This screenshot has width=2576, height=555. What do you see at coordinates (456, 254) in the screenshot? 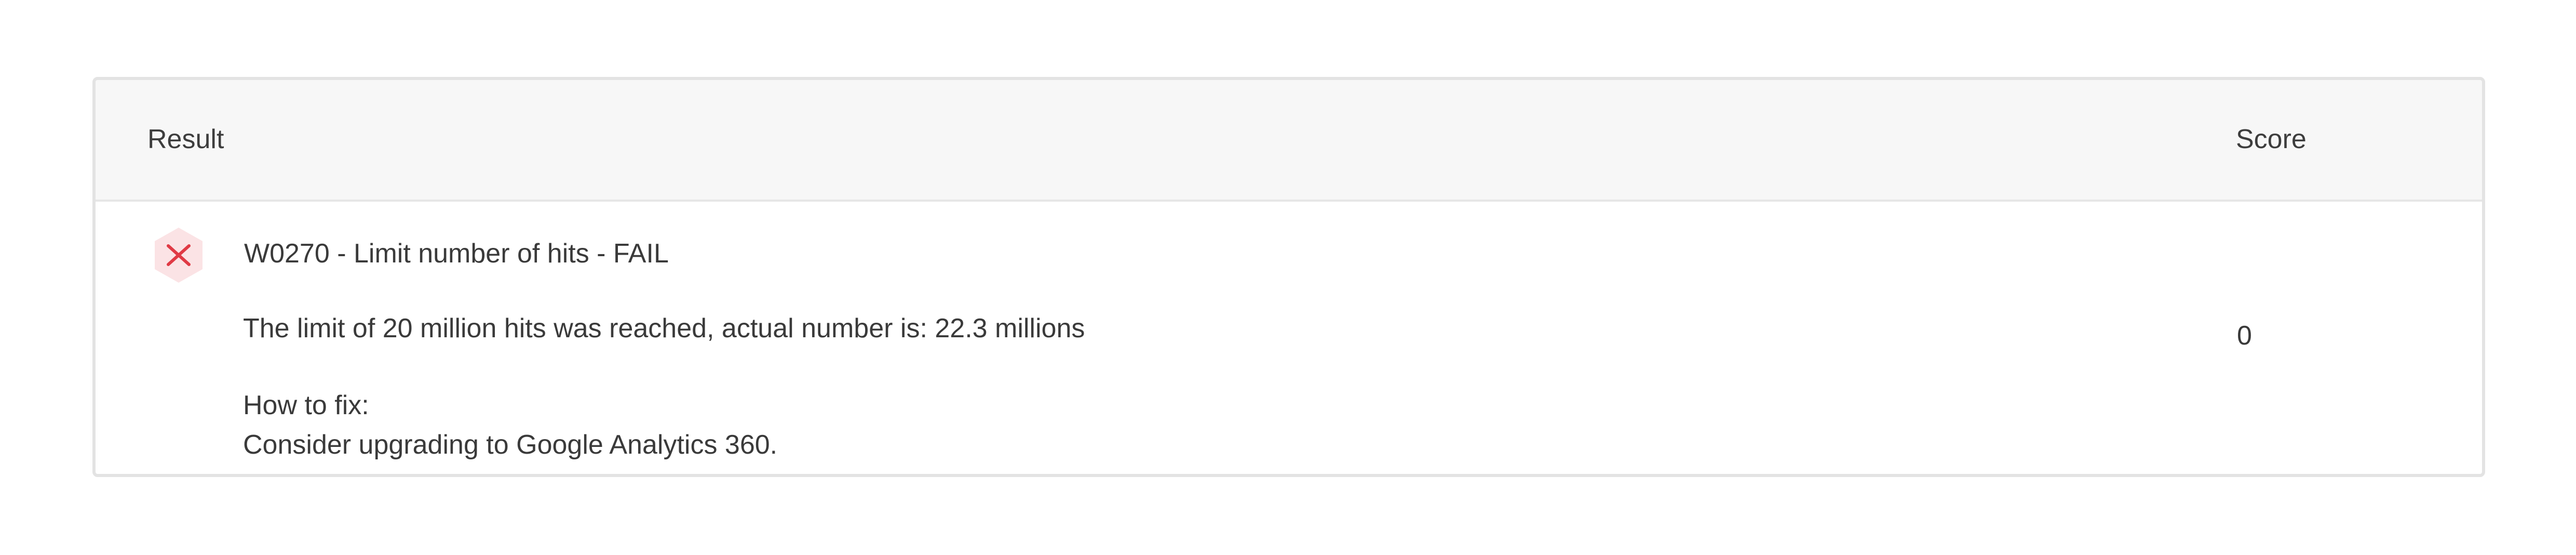
I see `result-title: W0270 - Limit number of hits - FAIL` at bounding box center [456, 254].